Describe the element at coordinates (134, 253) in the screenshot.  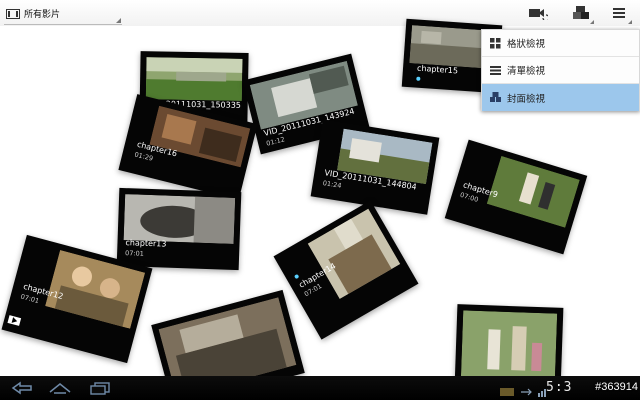
I see `video-duration: 07:01` at that location.